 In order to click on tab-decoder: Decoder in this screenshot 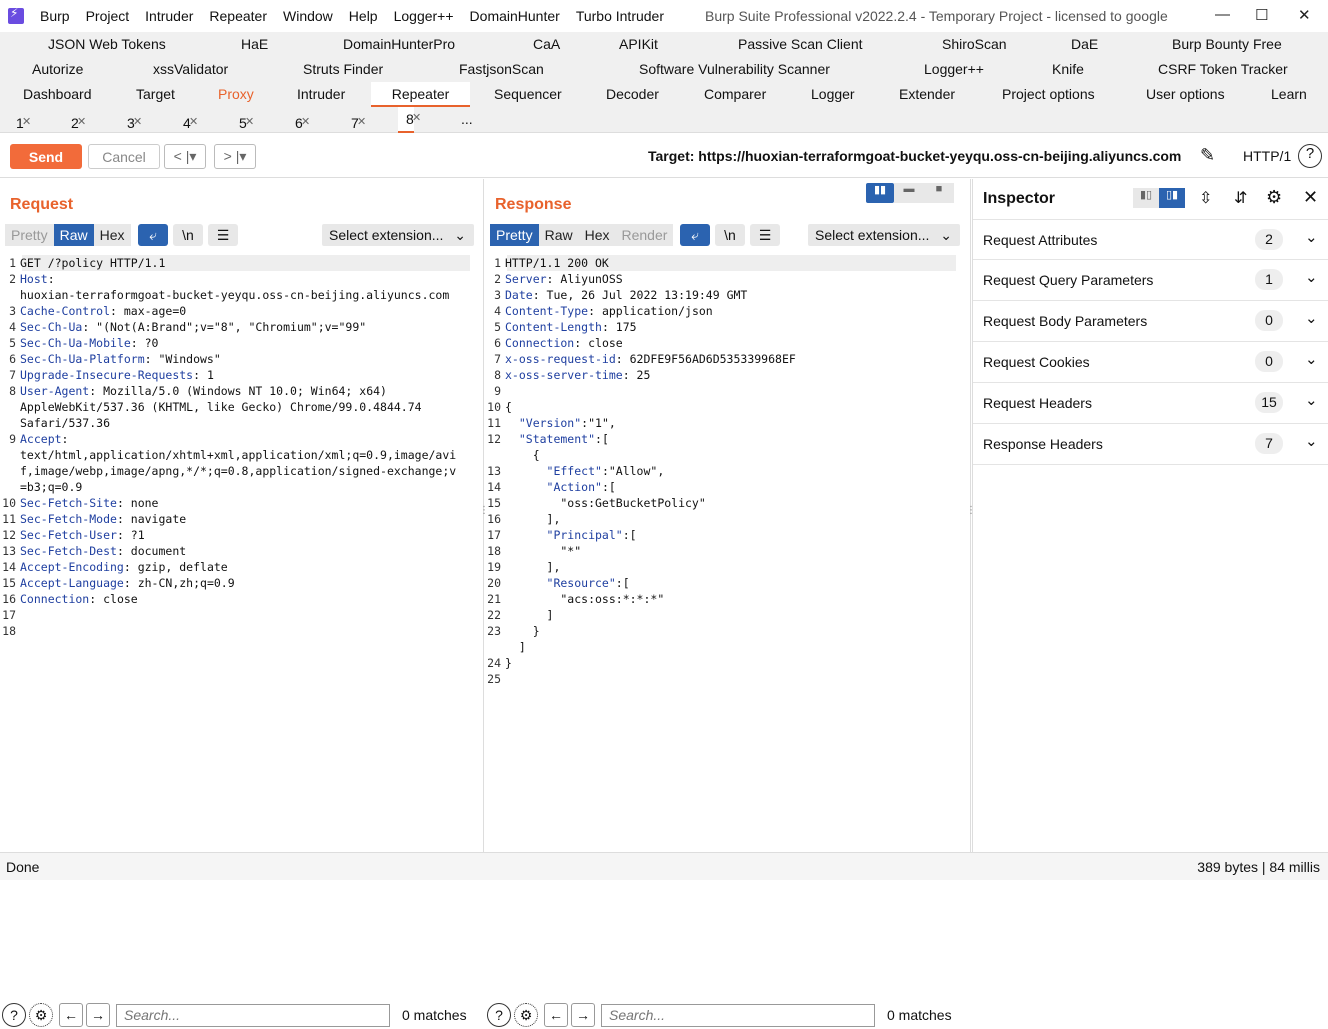, I will do `click(632, 94)`.